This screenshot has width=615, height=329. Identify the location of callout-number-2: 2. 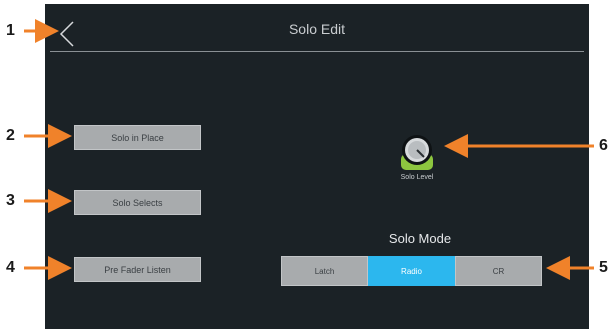
(10, 135).